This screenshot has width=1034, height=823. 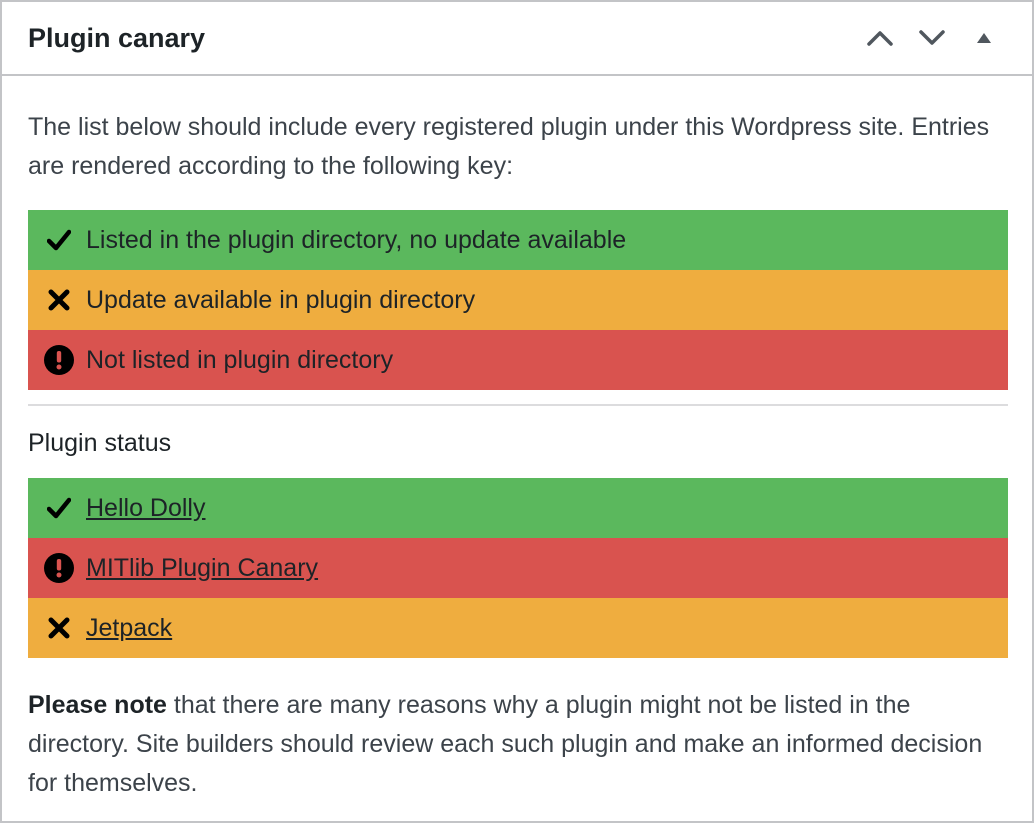 I want to click on divider, so click(x=518, y=405).